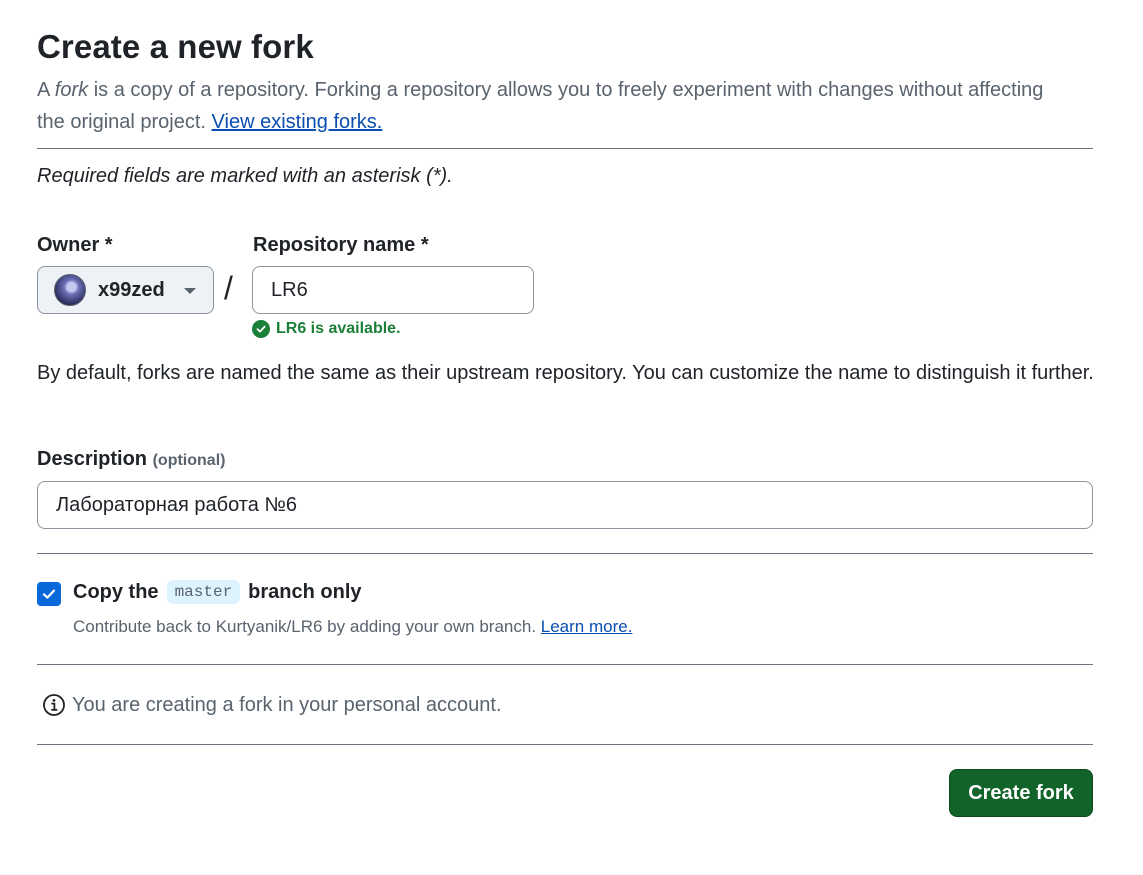 Image resolution: width=1143 pixels, height=875 pixels. I want to click on repository-name-input, so click(393, 290).